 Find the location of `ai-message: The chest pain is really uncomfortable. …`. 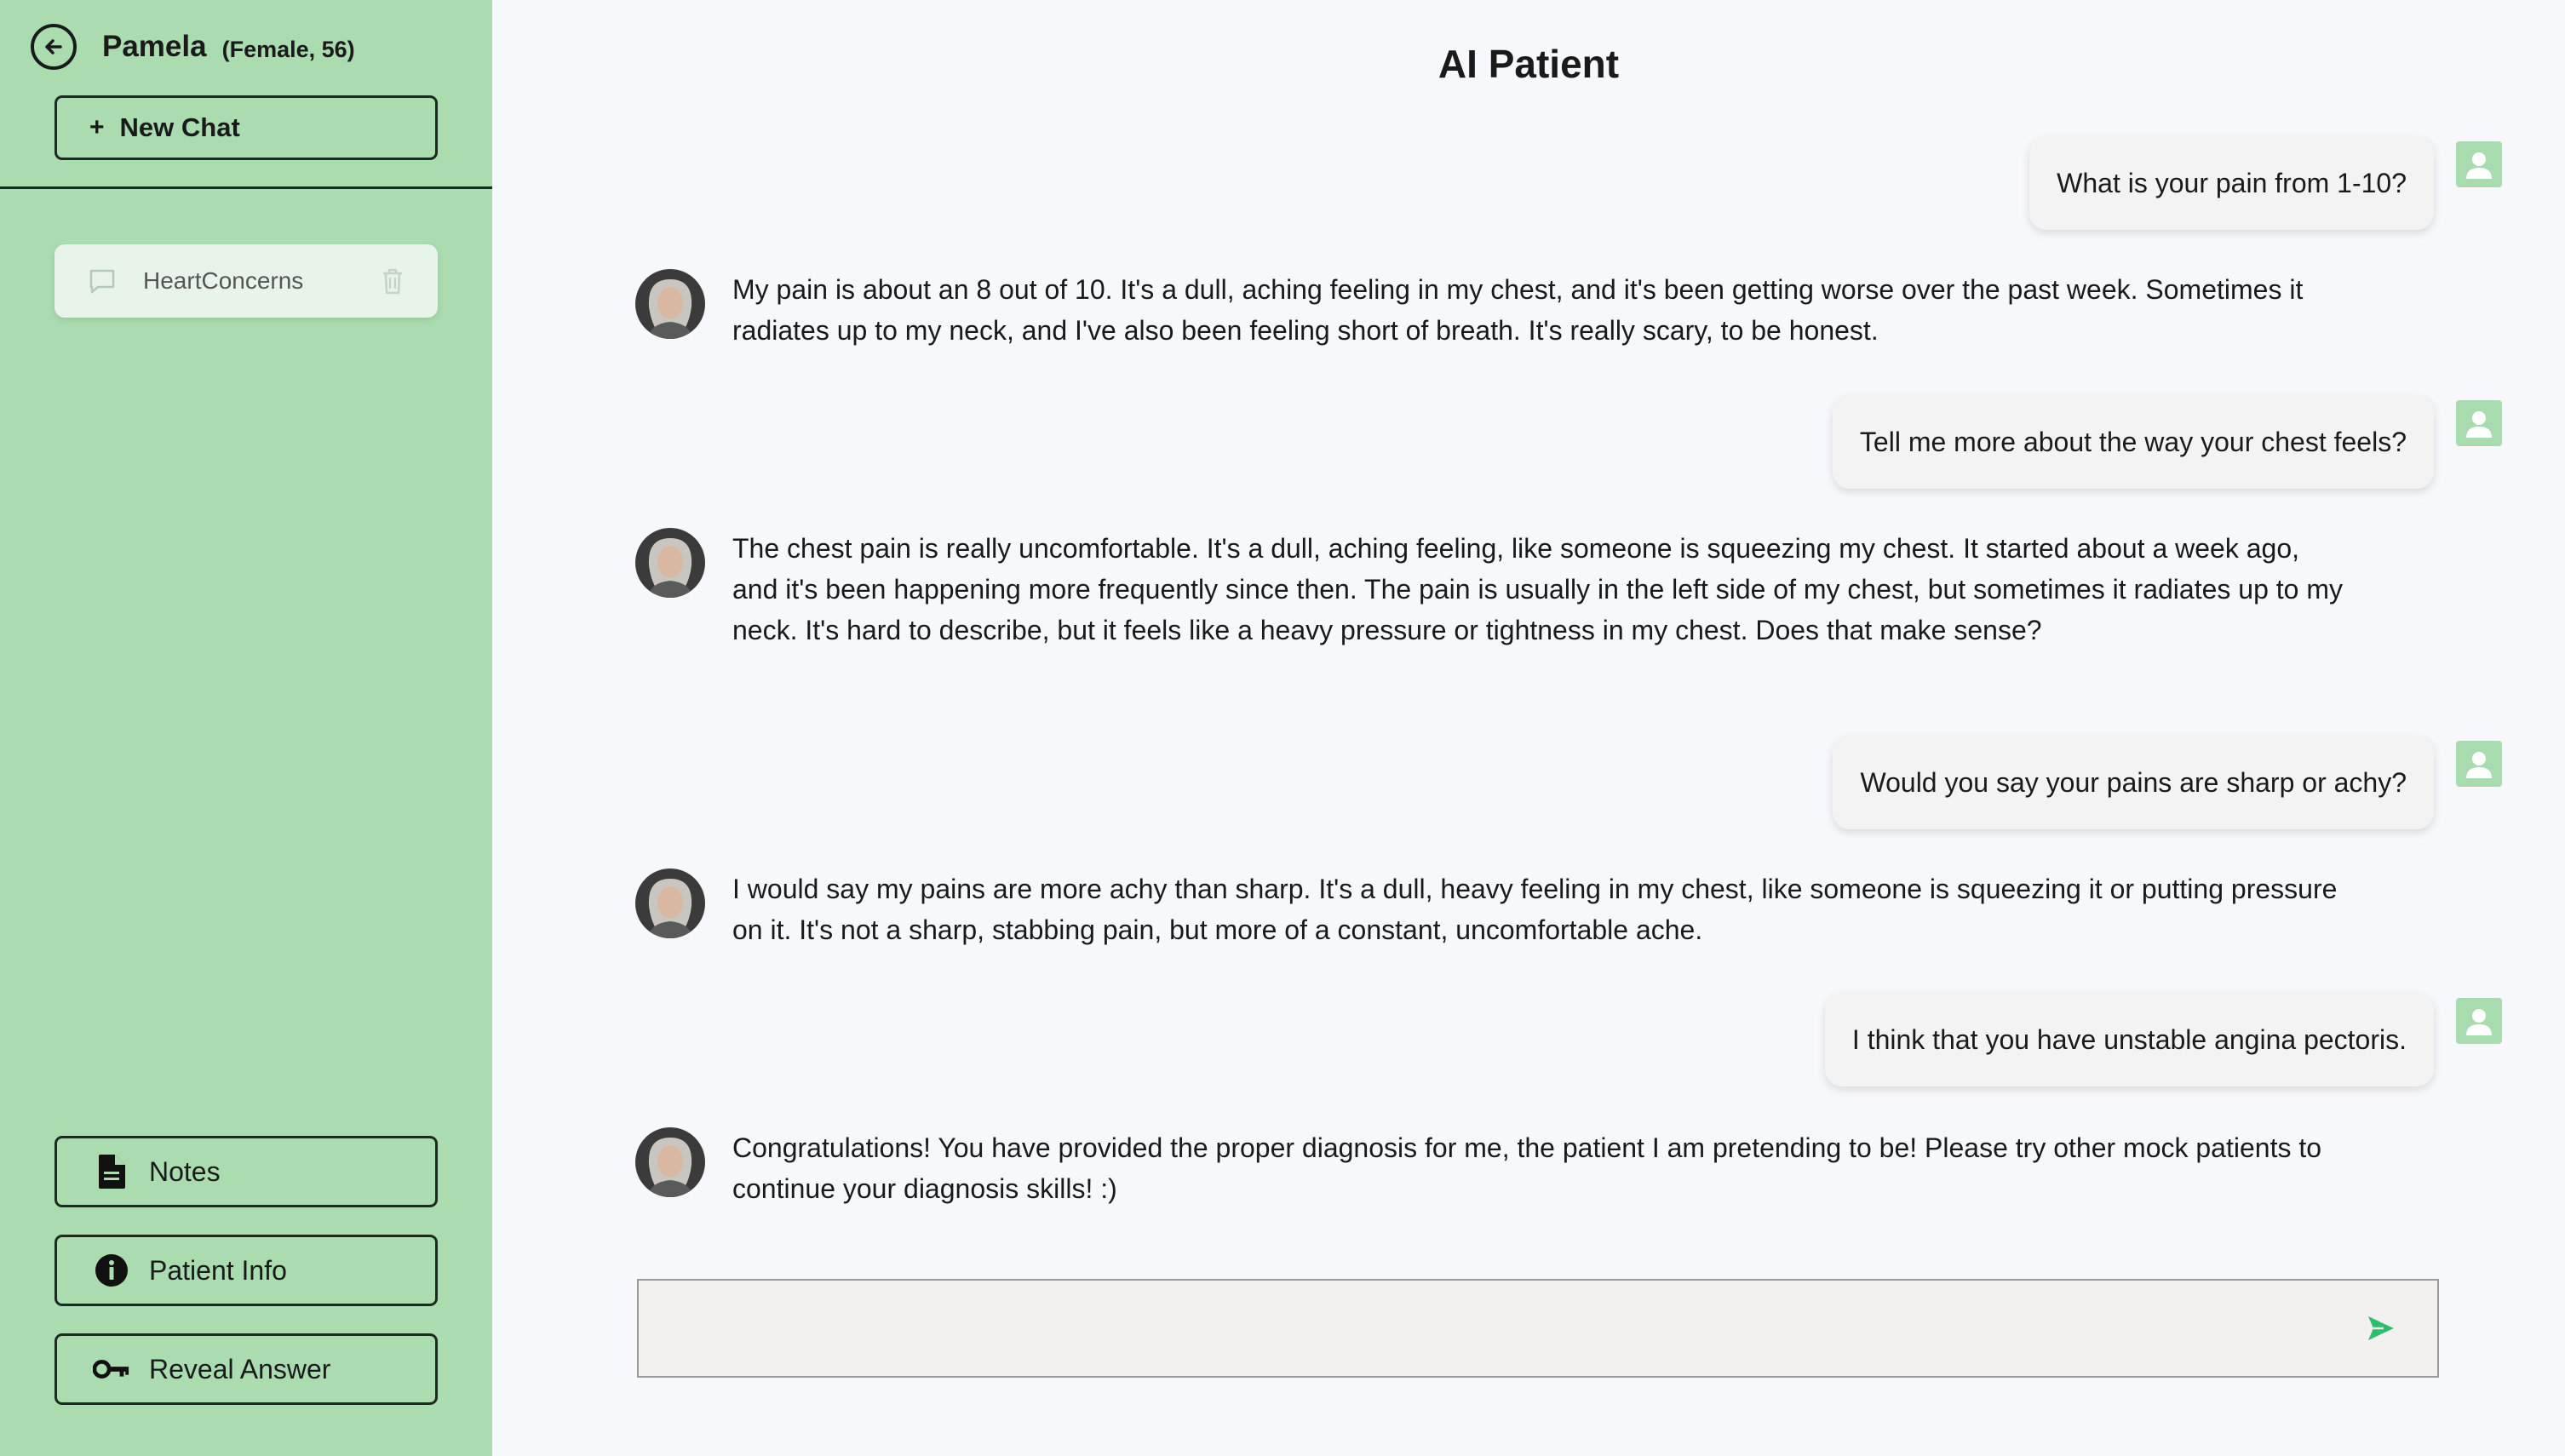

ai-message: The chest pain is really uncomfortable. … is located at coordinates (1489, 613).